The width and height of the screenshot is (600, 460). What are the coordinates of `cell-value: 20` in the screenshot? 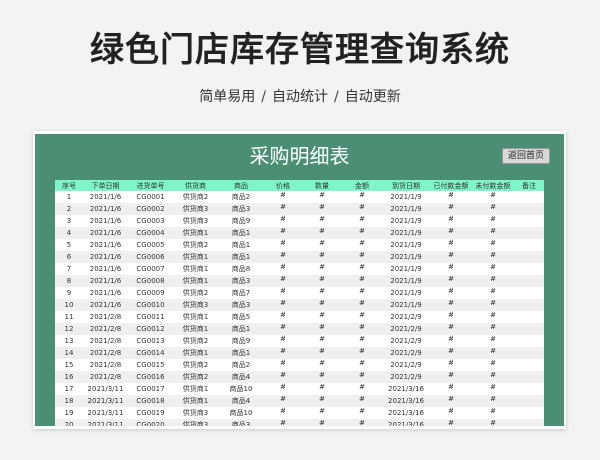 It's located at (69, 423).